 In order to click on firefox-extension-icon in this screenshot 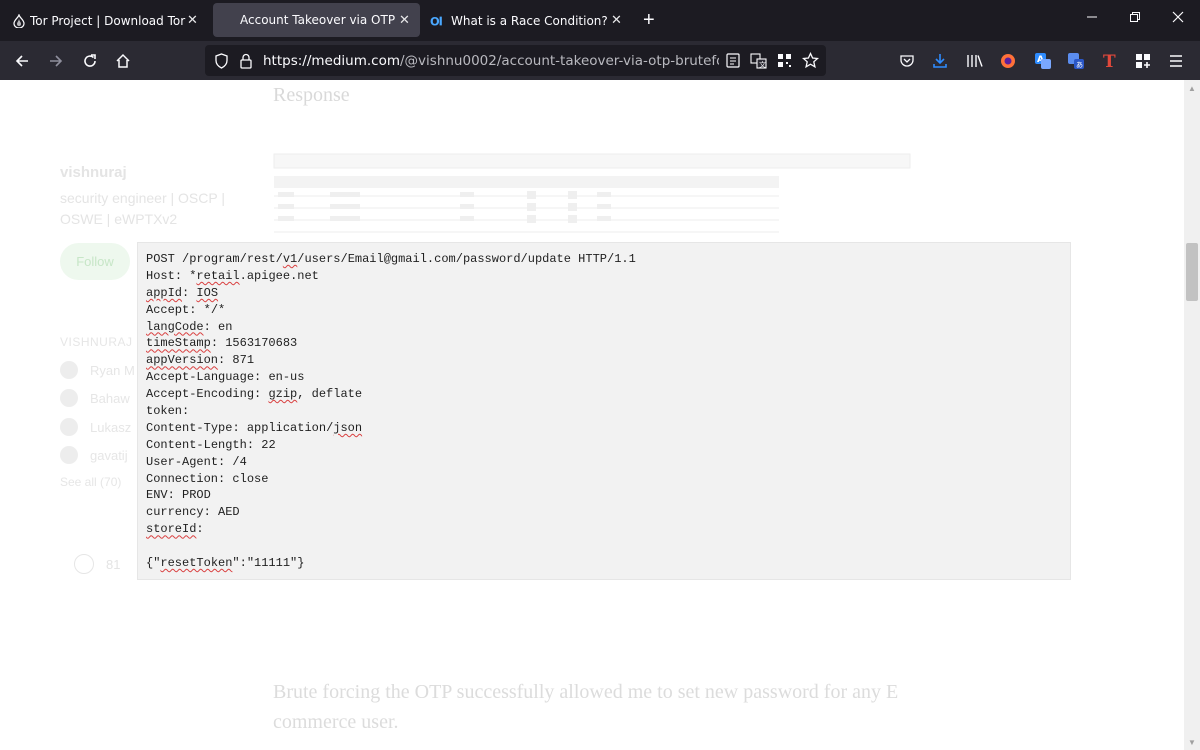, I will do `click(1008, 61)`.